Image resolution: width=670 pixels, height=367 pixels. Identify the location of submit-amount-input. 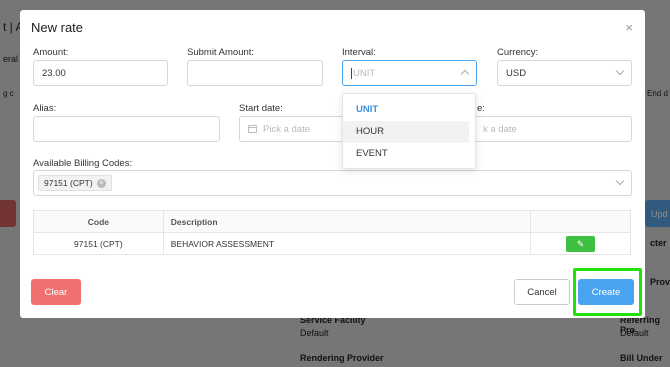
(255, 73).